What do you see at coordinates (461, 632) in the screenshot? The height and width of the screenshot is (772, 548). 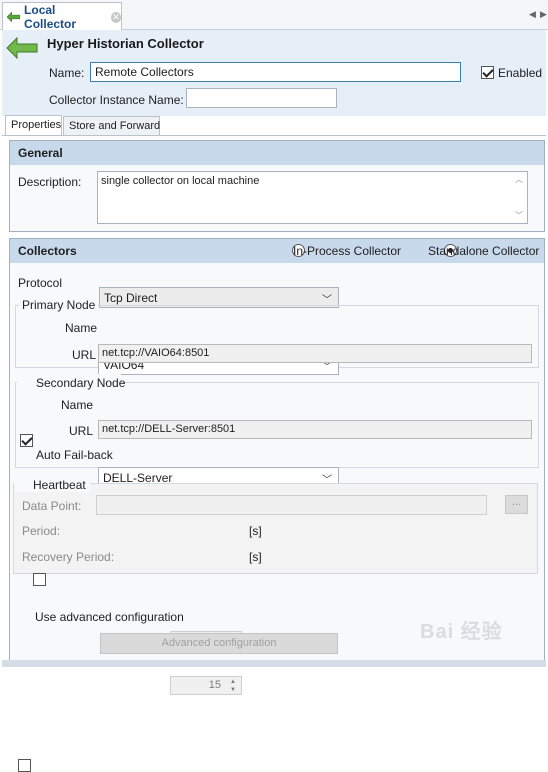 I see `watermark: Bai 经验` at bounding box center [461, 632].